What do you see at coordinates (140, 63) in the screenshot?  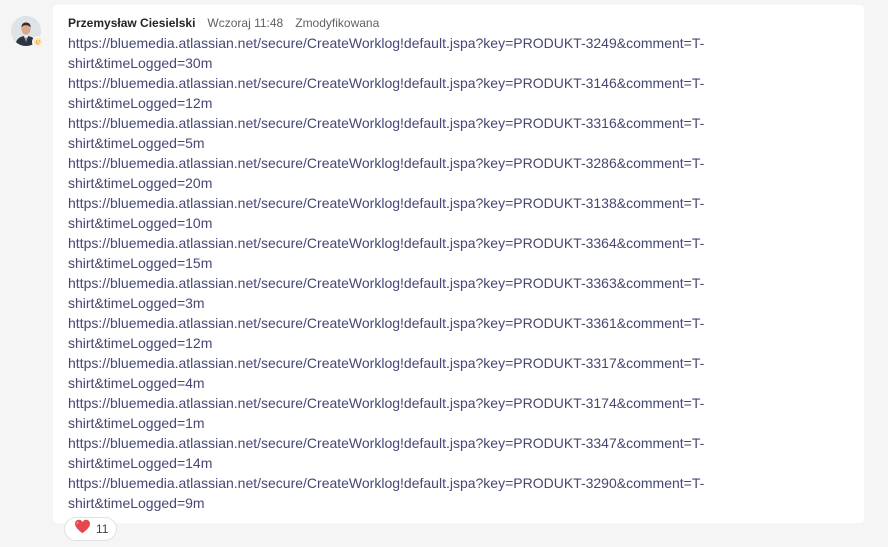 I see `link-text-line2: shirt&timeLogged=30m` at bounding box center [140, 63].